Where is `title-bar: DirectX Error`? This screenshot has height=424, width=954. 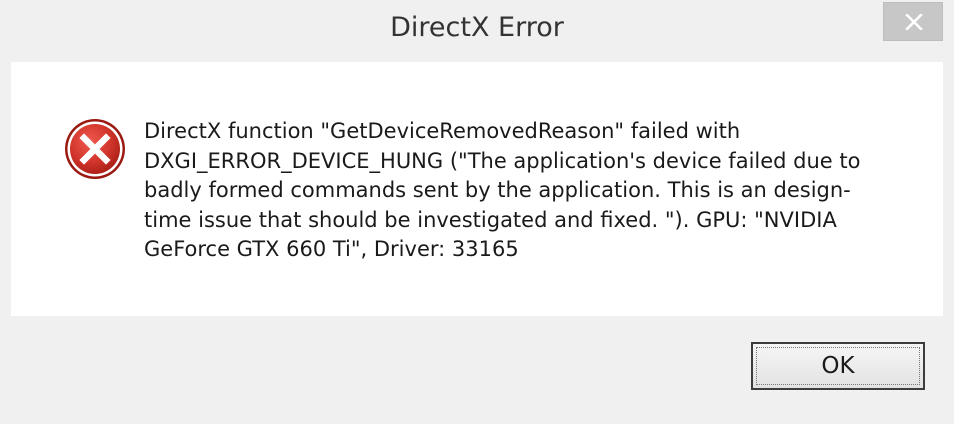 title-bar: DirectX Error is located at coordinates (477, 31).